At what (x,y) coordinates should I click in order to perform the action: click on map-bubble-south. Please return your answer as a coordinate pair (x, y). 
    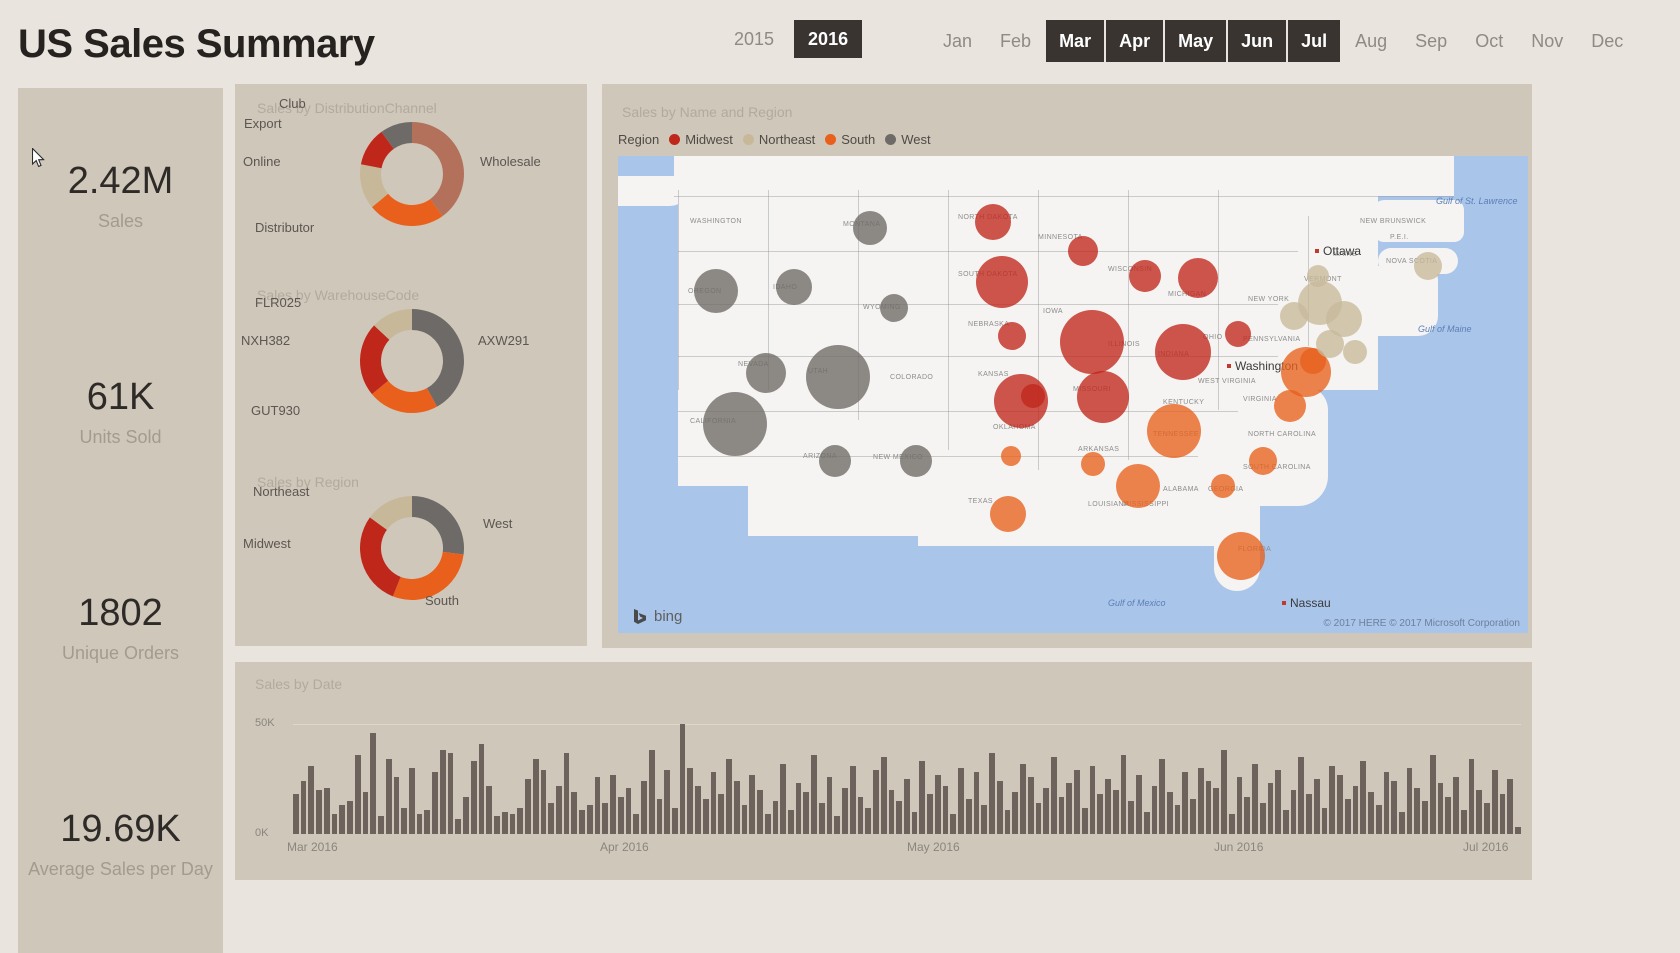
    Looking at the image, I should click on (1138, 486).